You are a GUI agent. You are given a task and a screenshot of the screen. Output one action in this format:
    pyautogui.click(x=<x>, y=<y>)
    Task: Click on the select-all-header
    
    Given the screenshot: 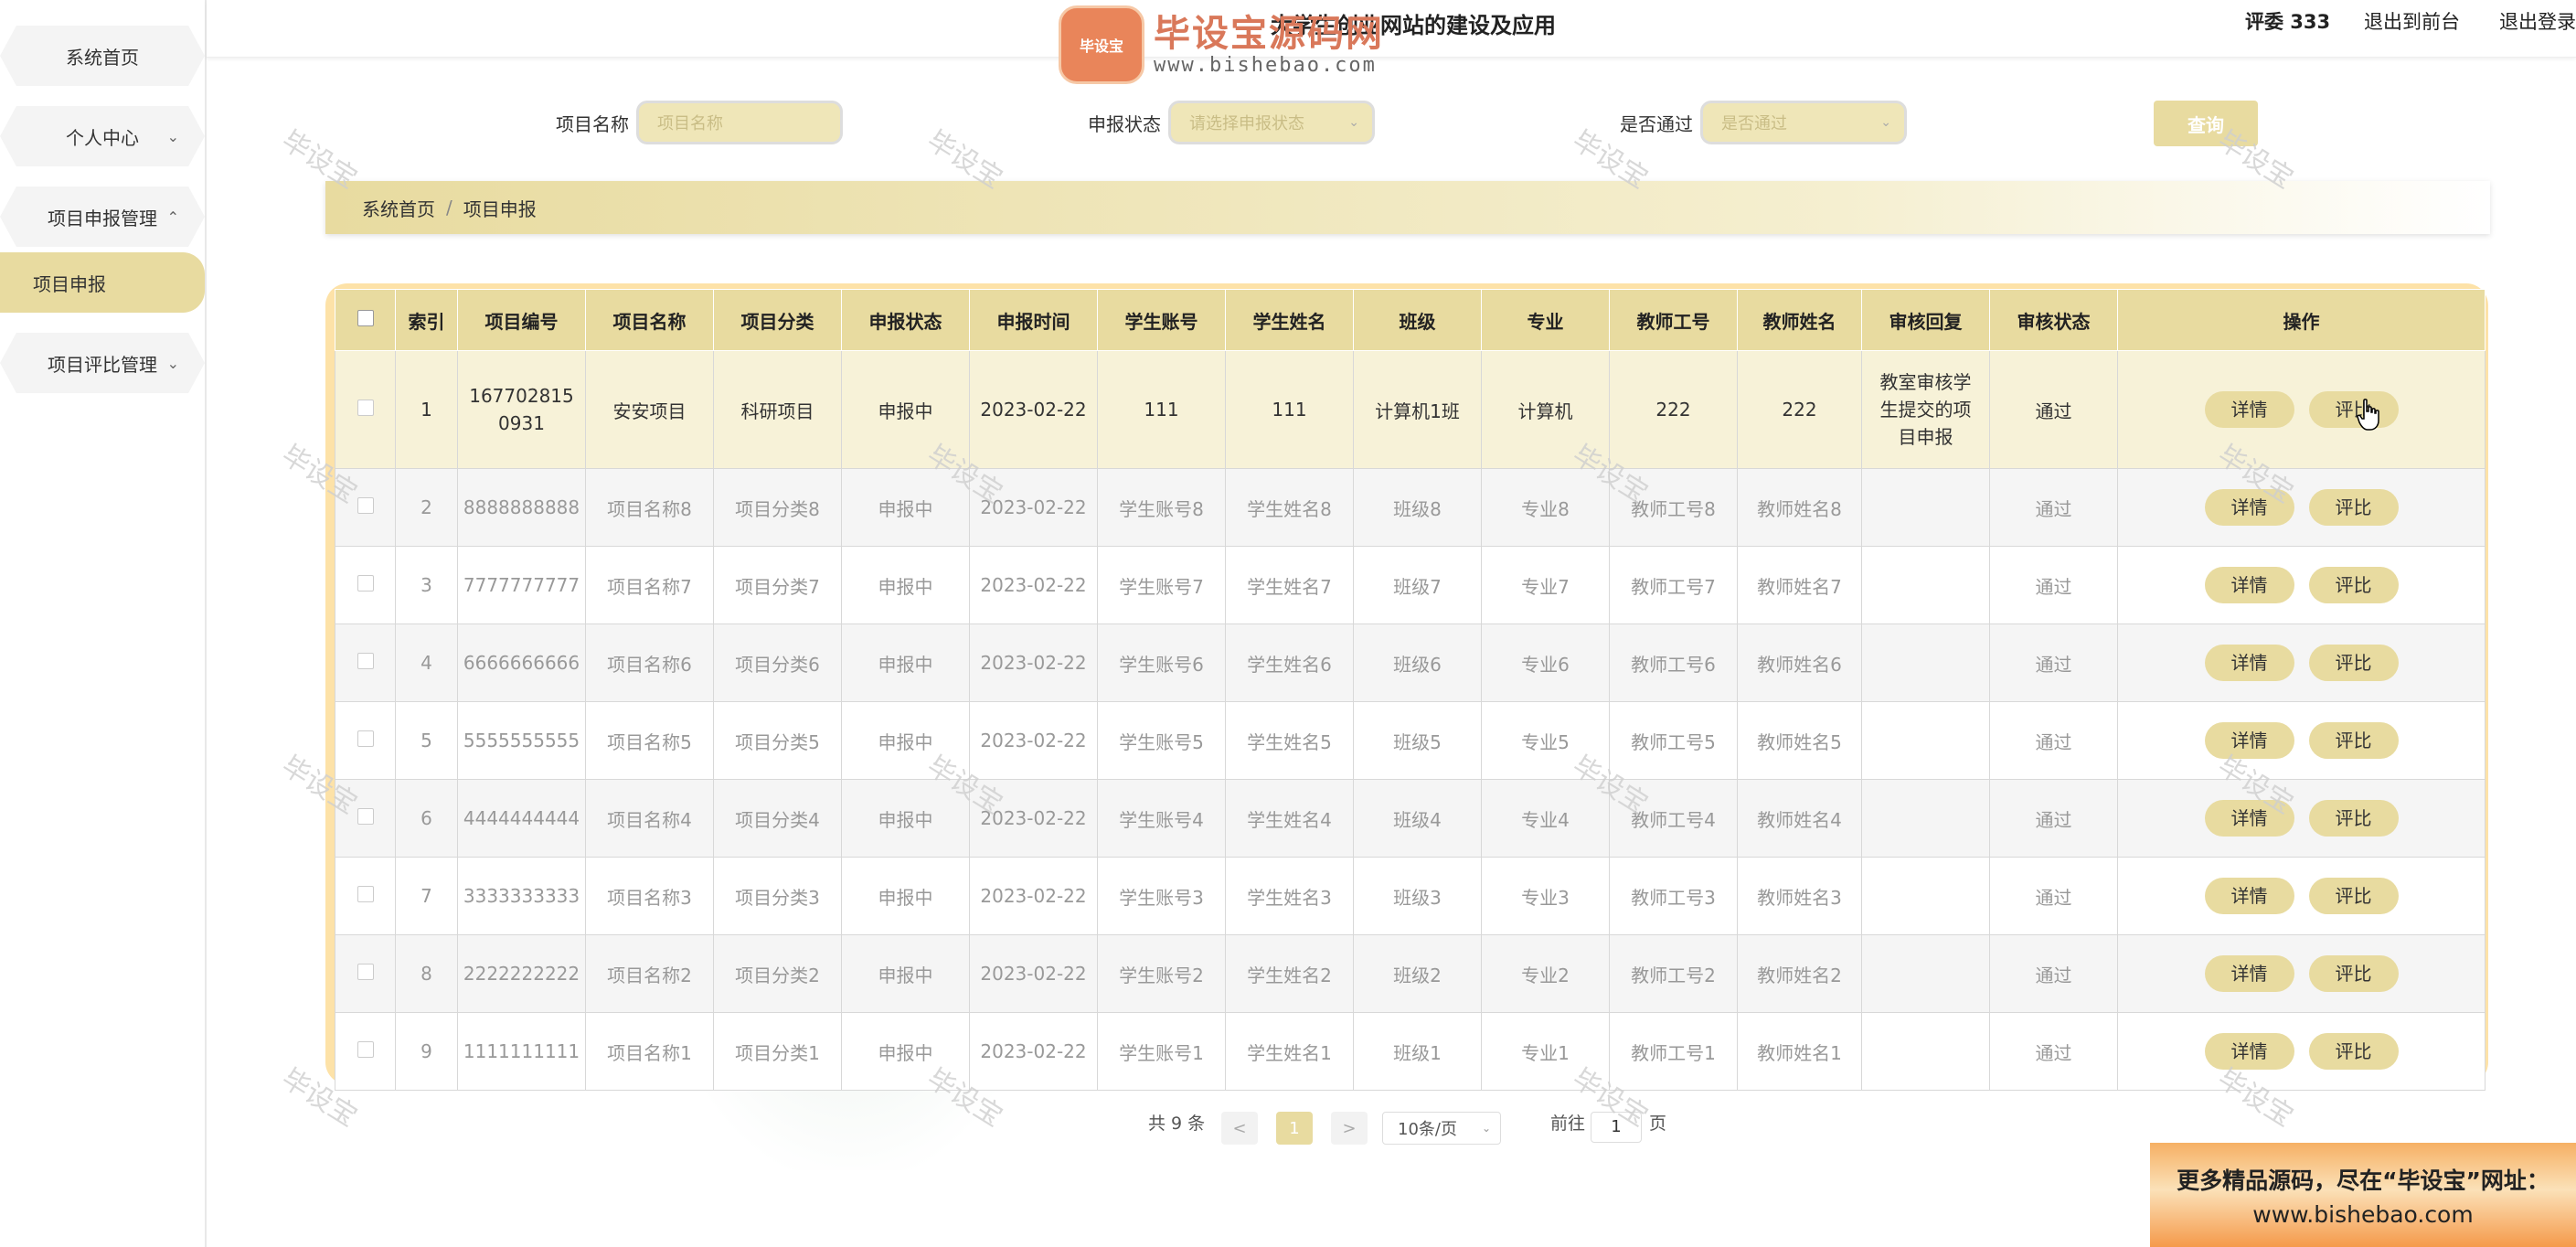 What is the action you would take?
    pyautogui.click(x=366, y=320)
    